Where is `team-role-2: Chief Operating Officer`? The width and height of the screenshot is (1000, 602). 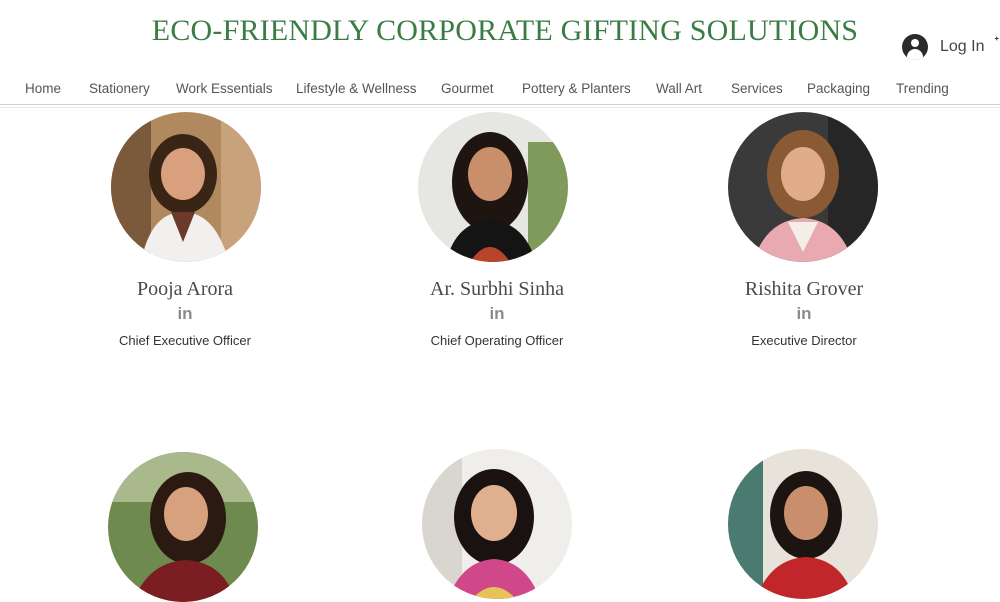
team-role-2: Chief Operating Officer is located at coordinates (497, 340).